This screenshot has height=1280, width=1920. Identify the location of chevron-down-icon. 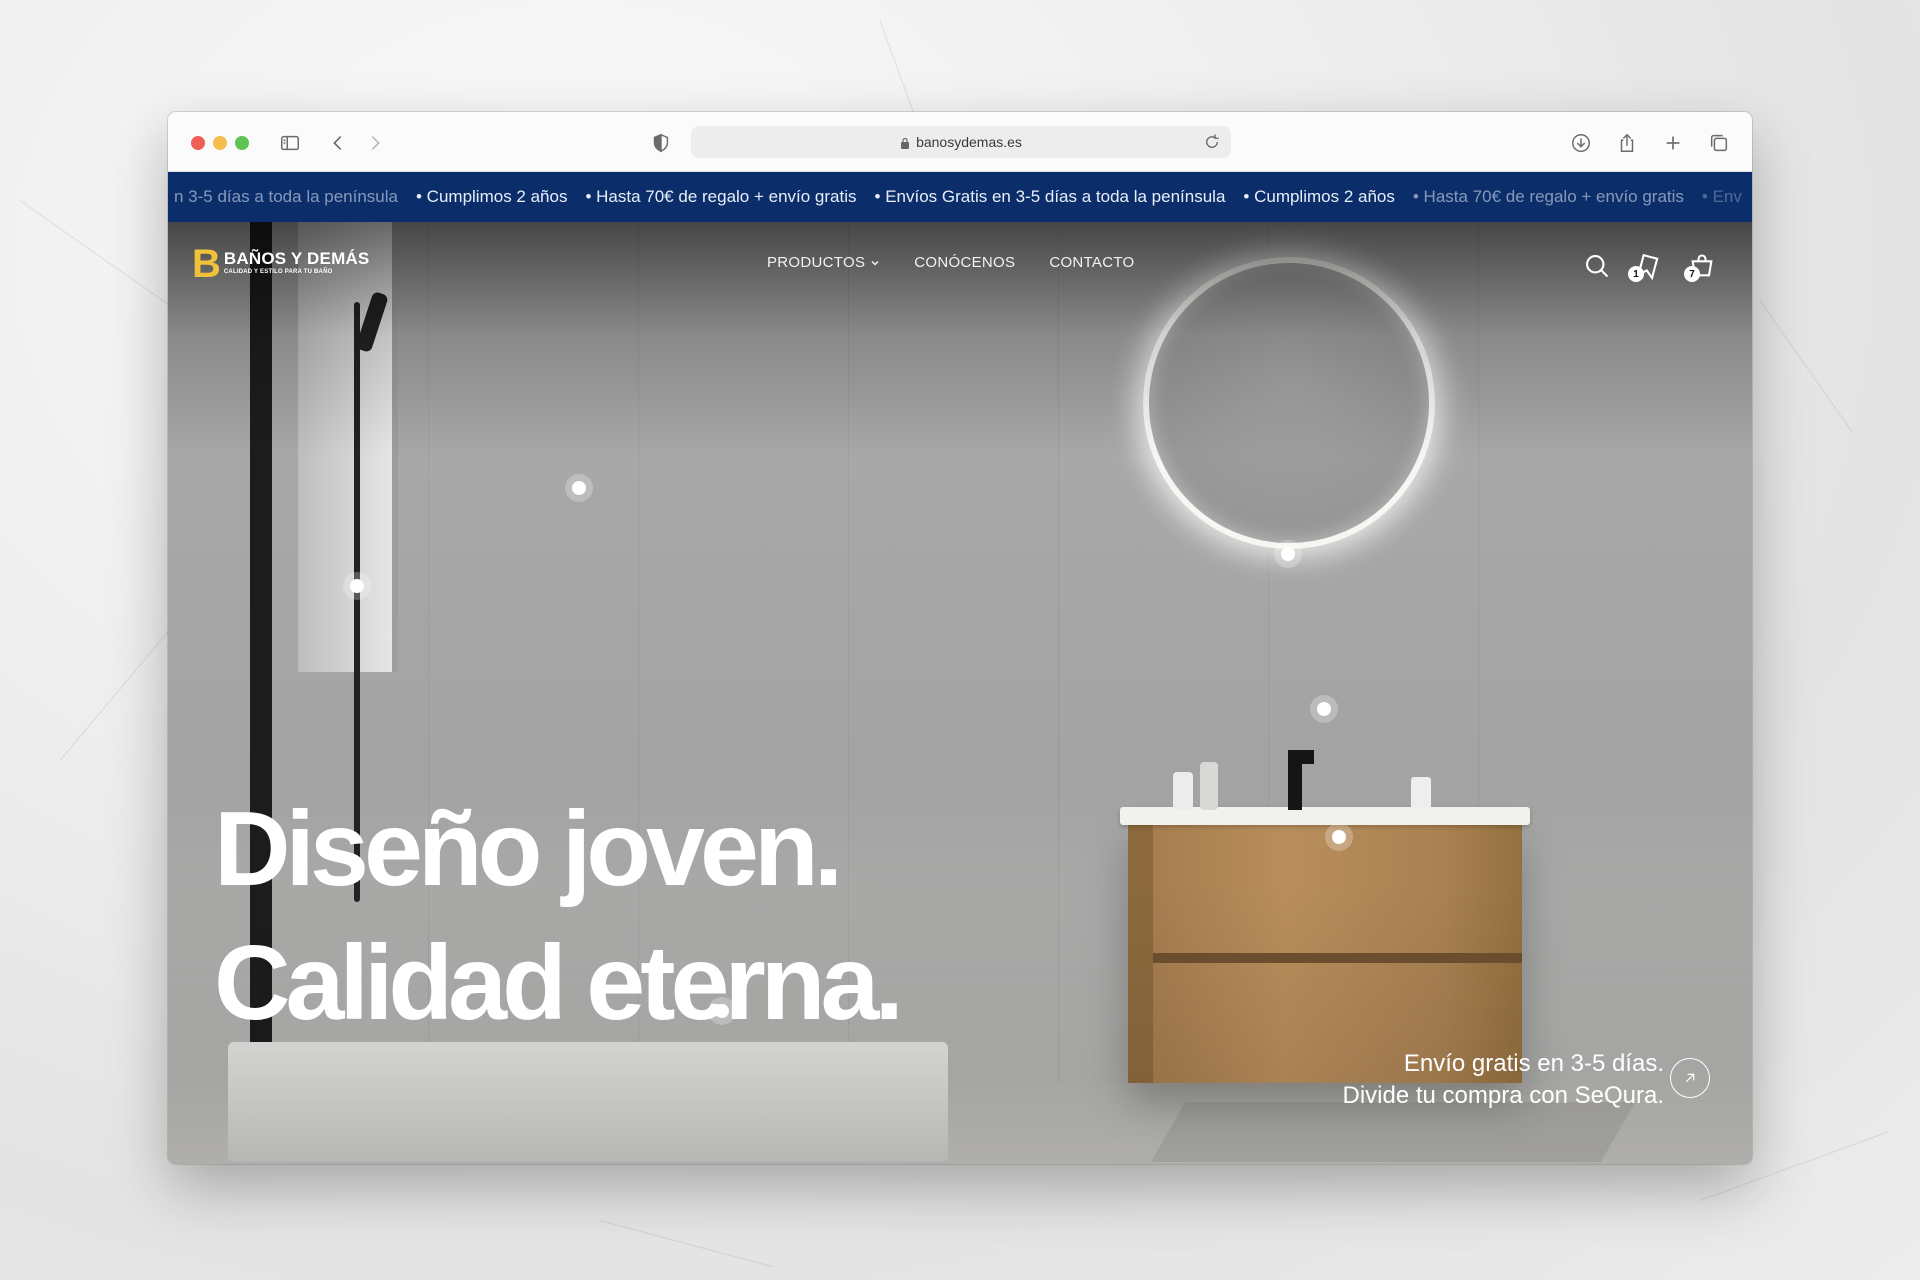
(875, 263).